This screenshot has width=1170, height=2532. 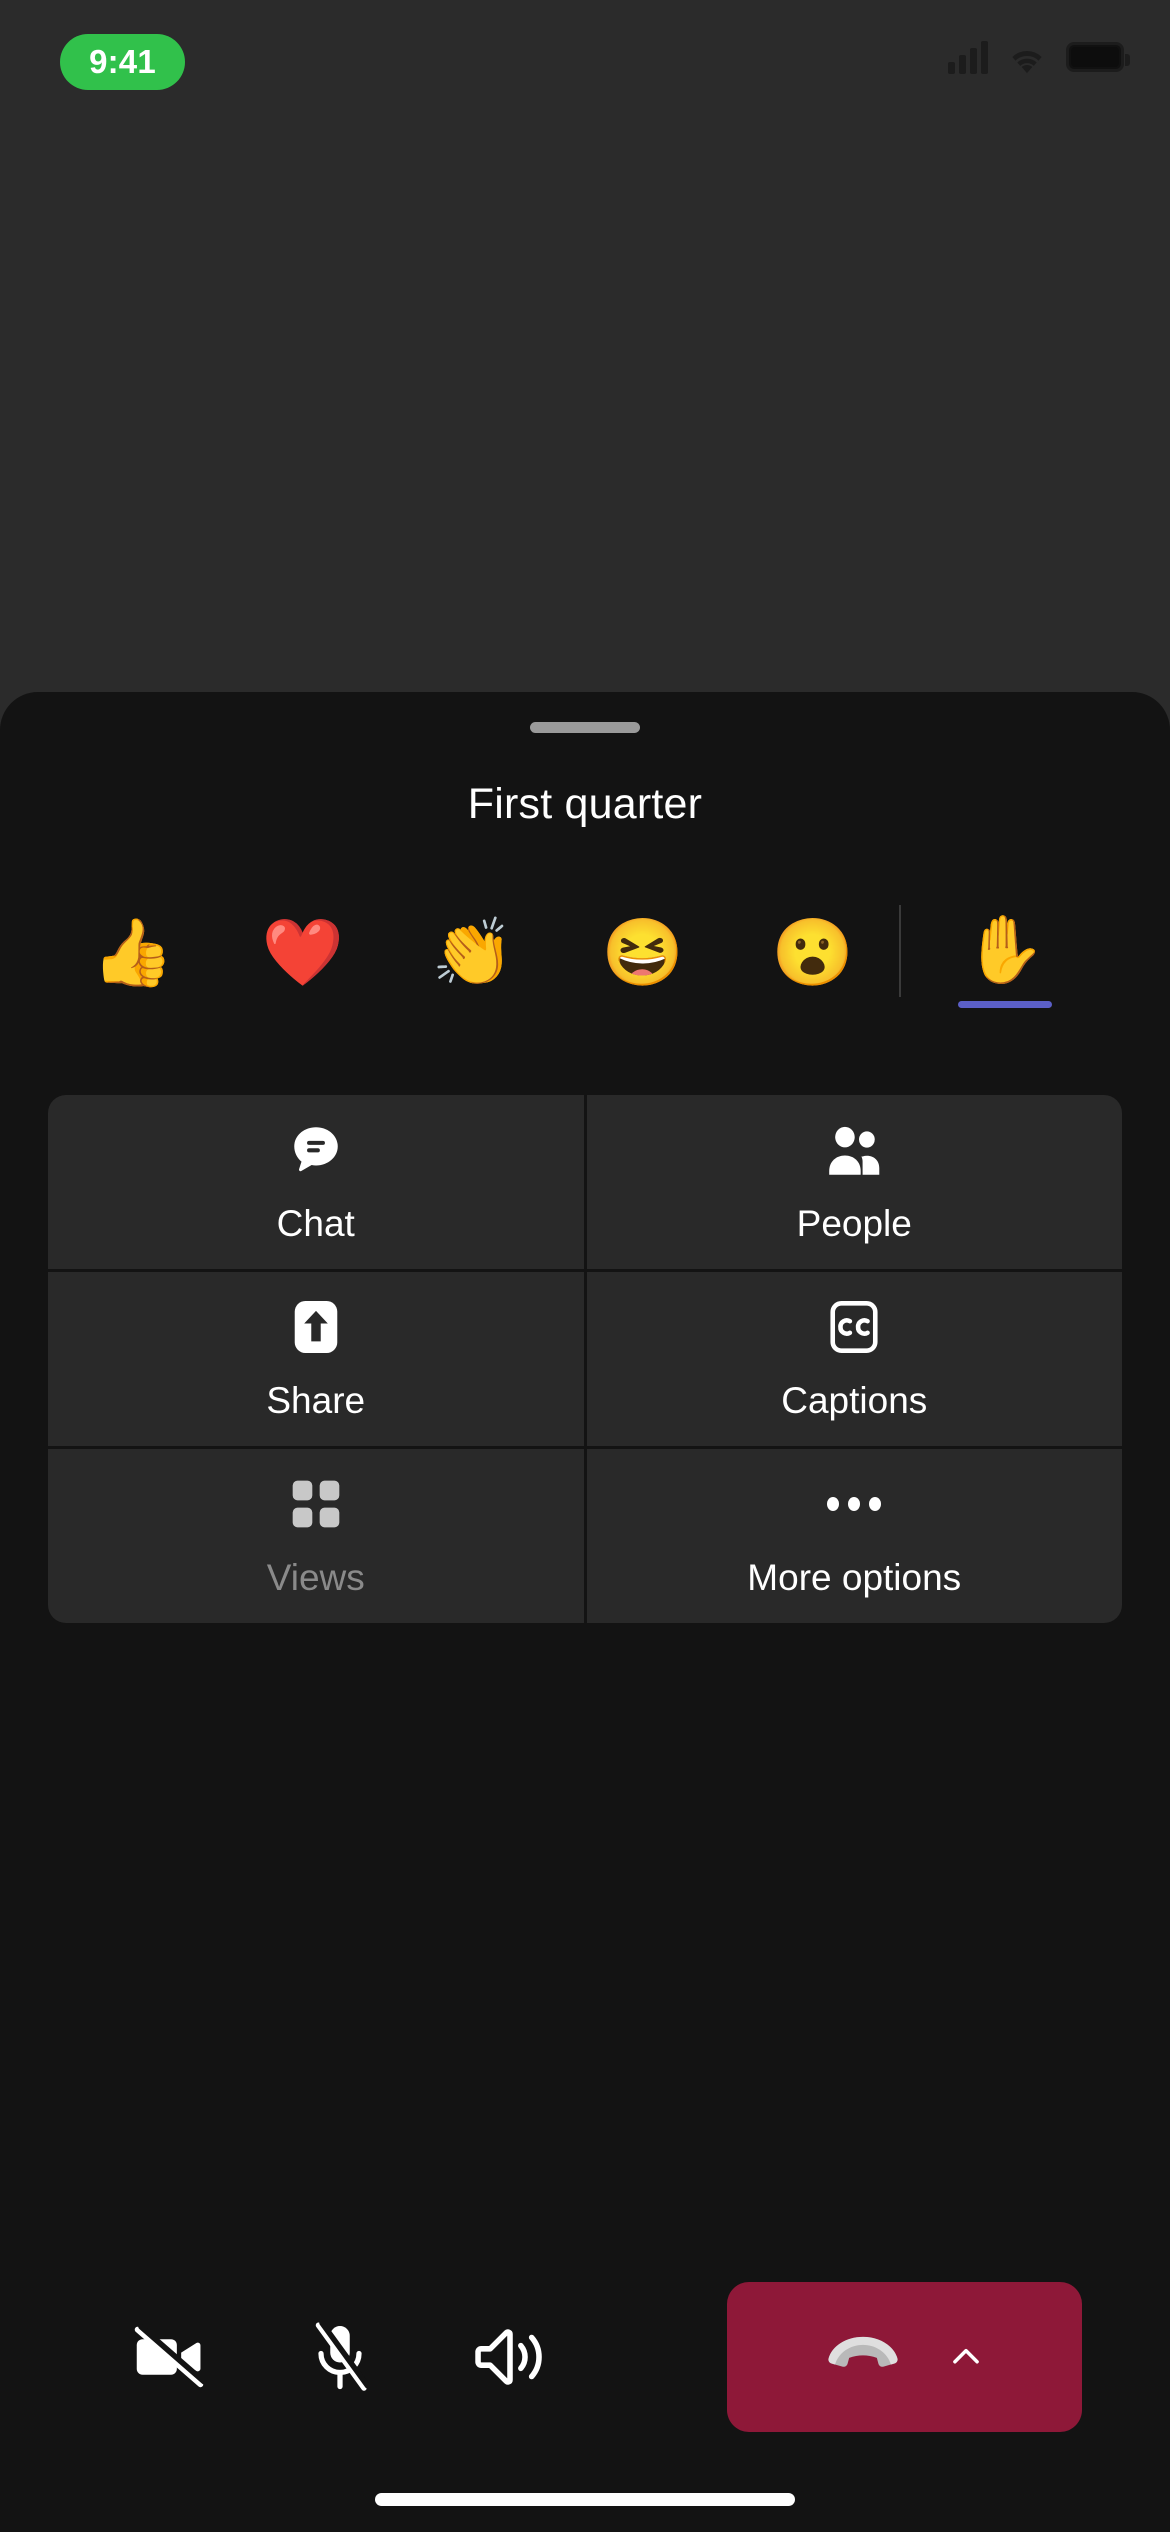 I want to click on reactions-row: 👍 ❤️ 👏 😆 😮 ✋, so click(x=585, y=959).